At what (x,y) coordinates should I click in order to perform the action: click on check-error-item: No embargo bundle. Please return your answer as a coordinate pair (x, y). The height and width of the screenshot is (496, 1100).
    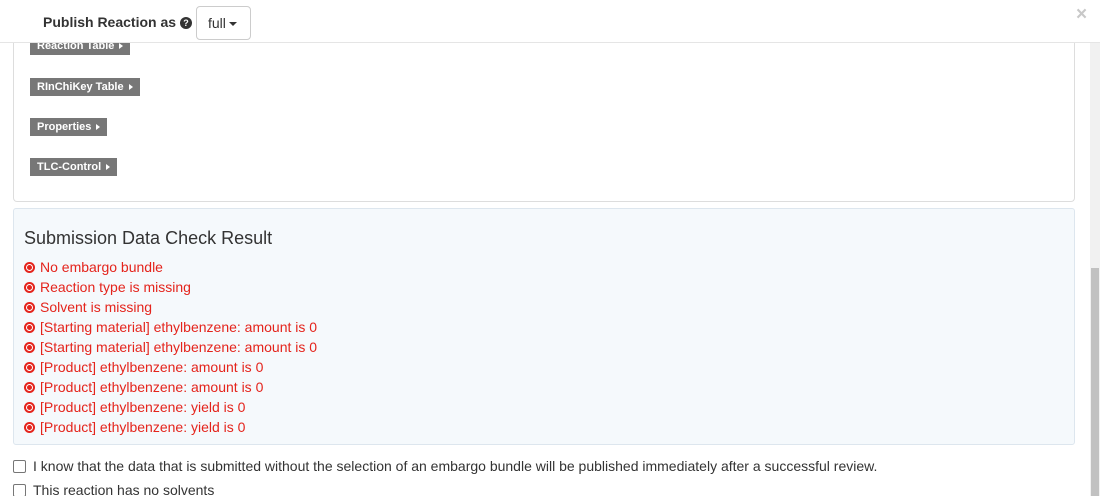
    Looking at the image, I should click on (170, 267).